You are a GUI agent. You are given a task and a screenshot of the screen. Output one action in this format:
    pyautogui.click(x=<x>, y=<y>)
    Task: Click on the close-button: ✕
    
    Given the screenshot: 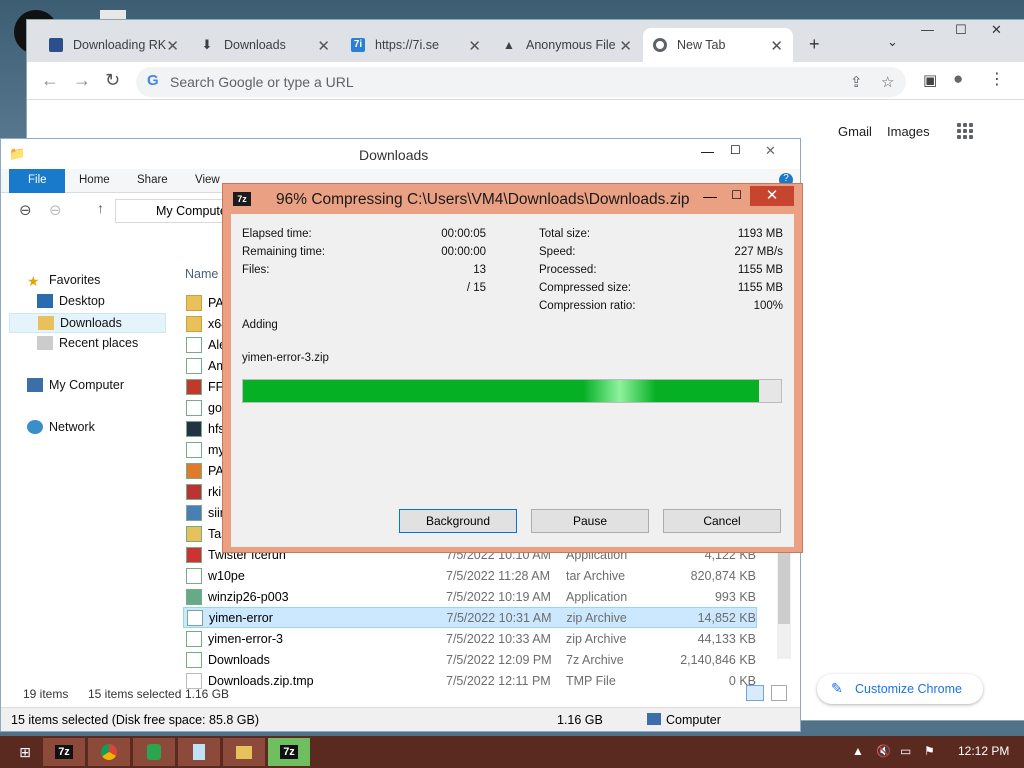 What is the action you would take?
    pyautogui.click(x=772, y=196)
    